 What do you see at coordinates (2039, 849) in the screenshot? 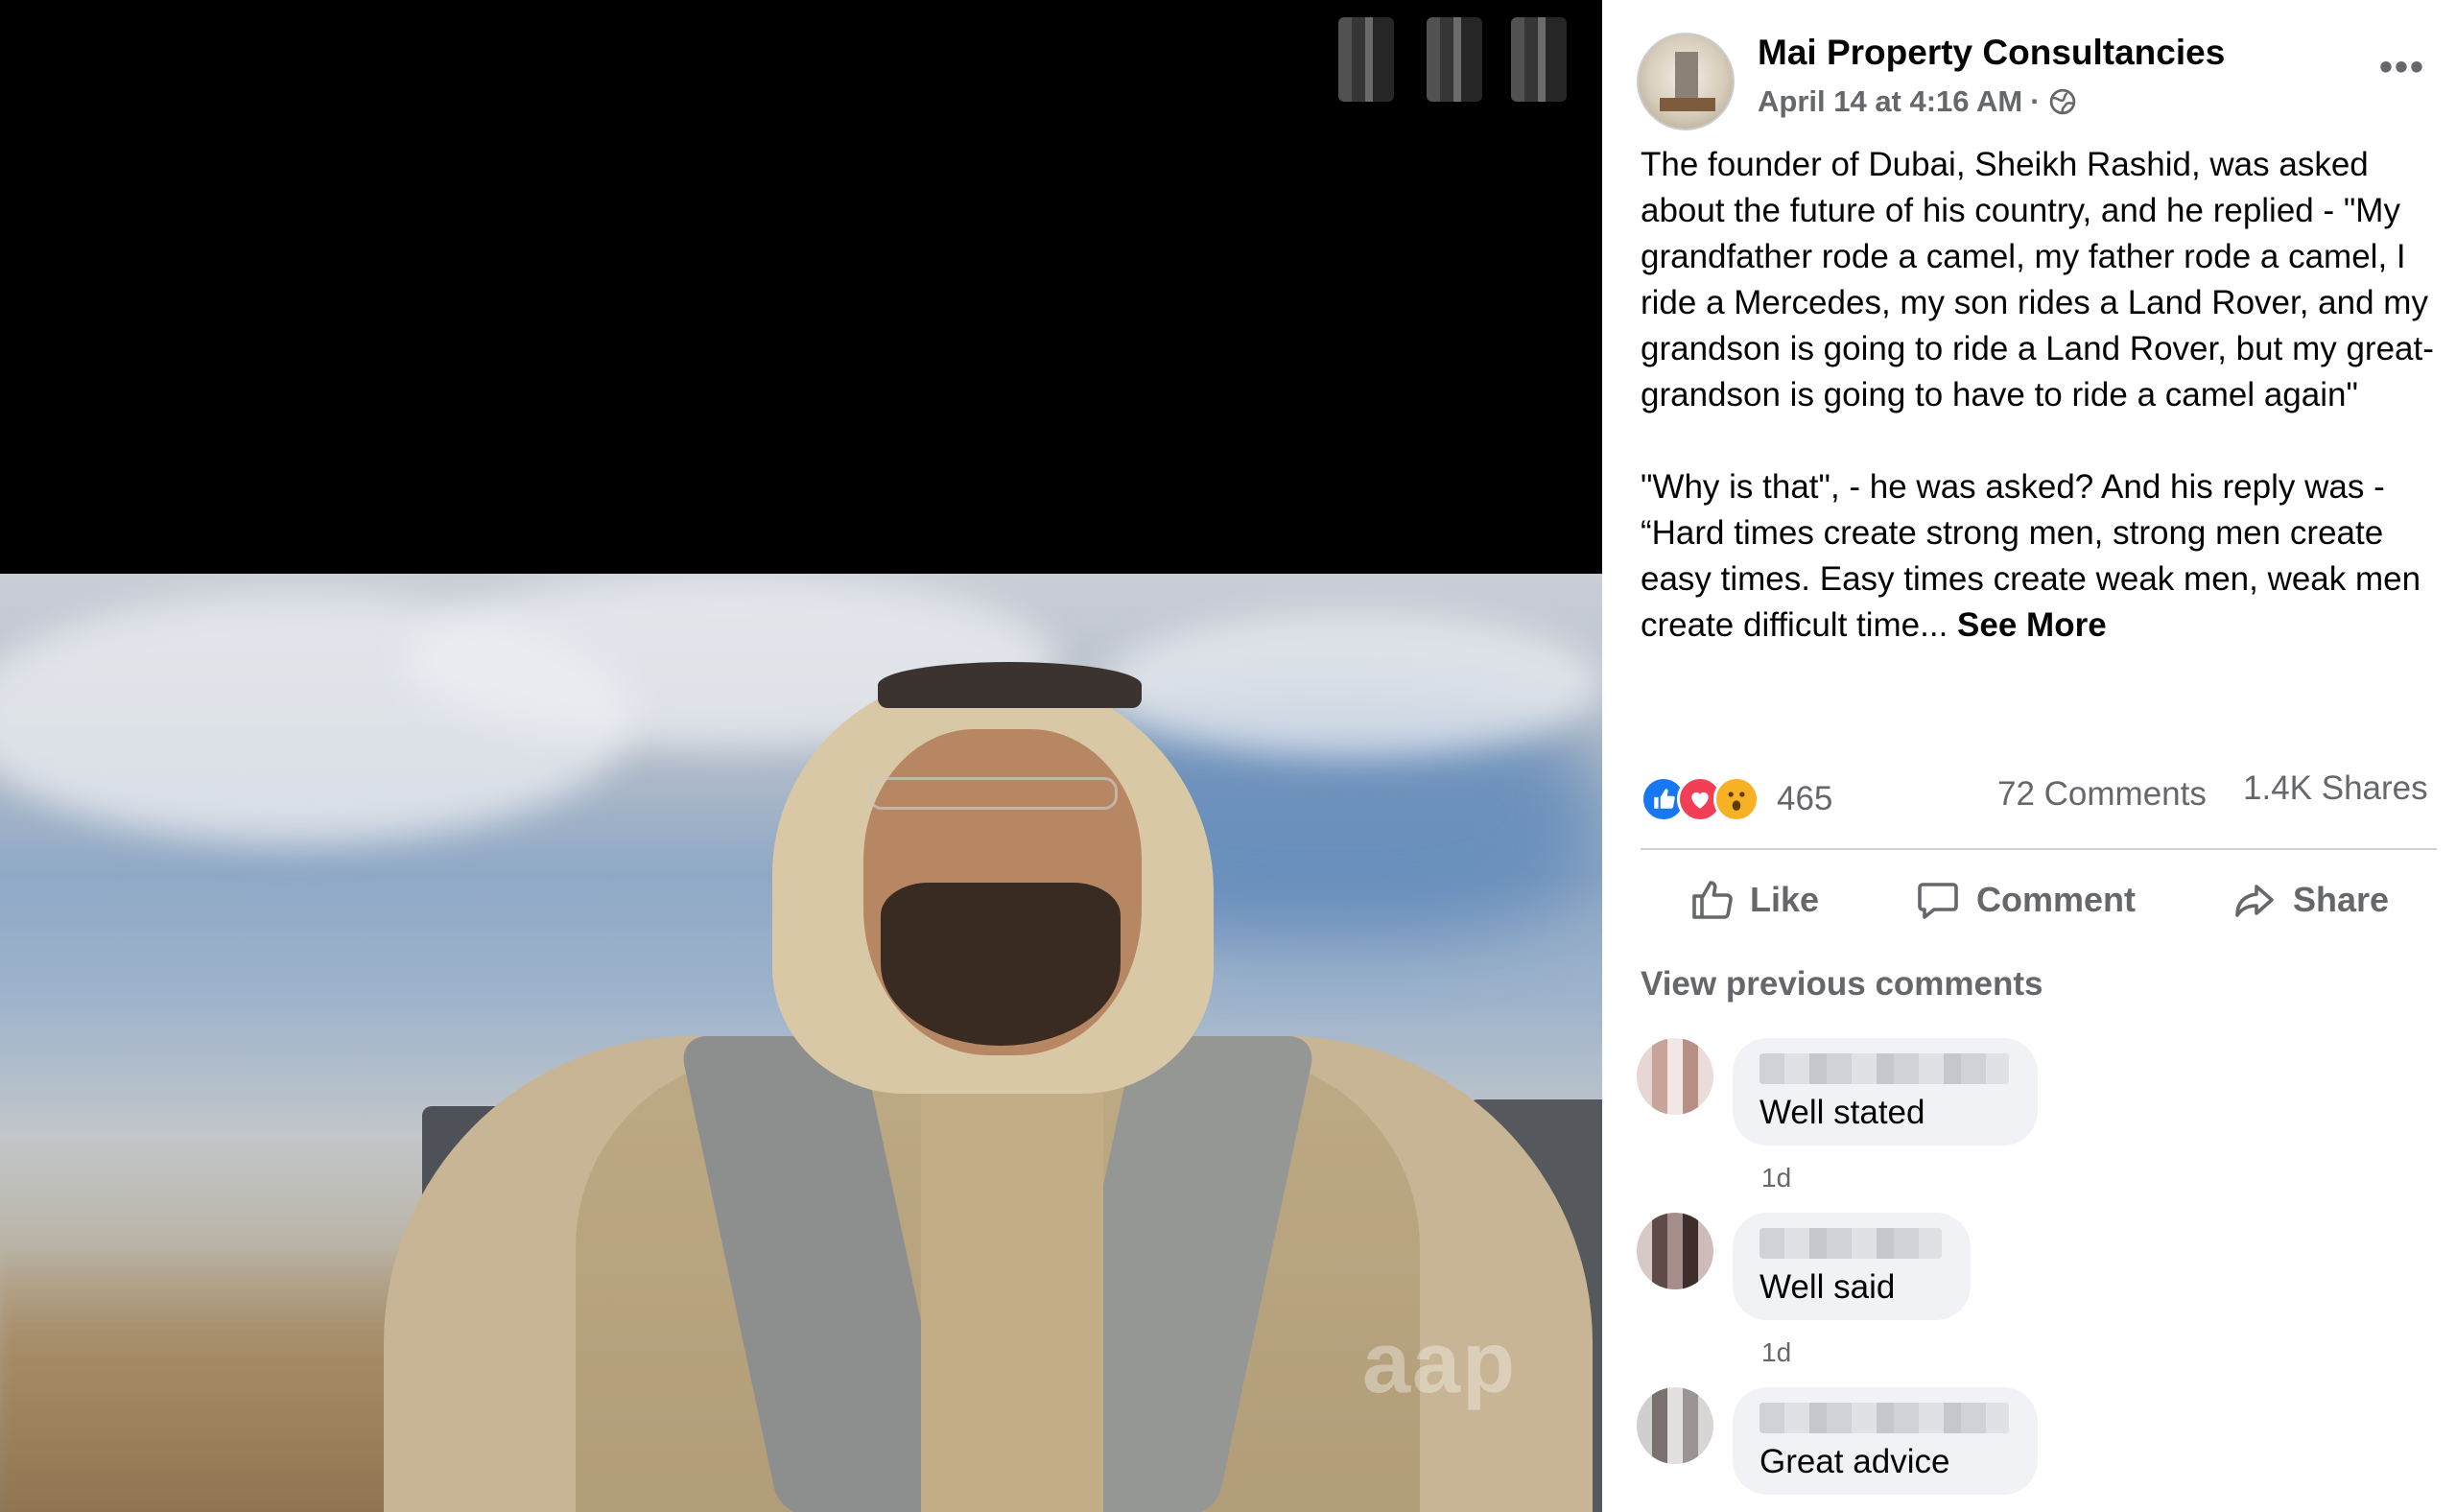
I see `divider` at bounding box center [2039, 849].